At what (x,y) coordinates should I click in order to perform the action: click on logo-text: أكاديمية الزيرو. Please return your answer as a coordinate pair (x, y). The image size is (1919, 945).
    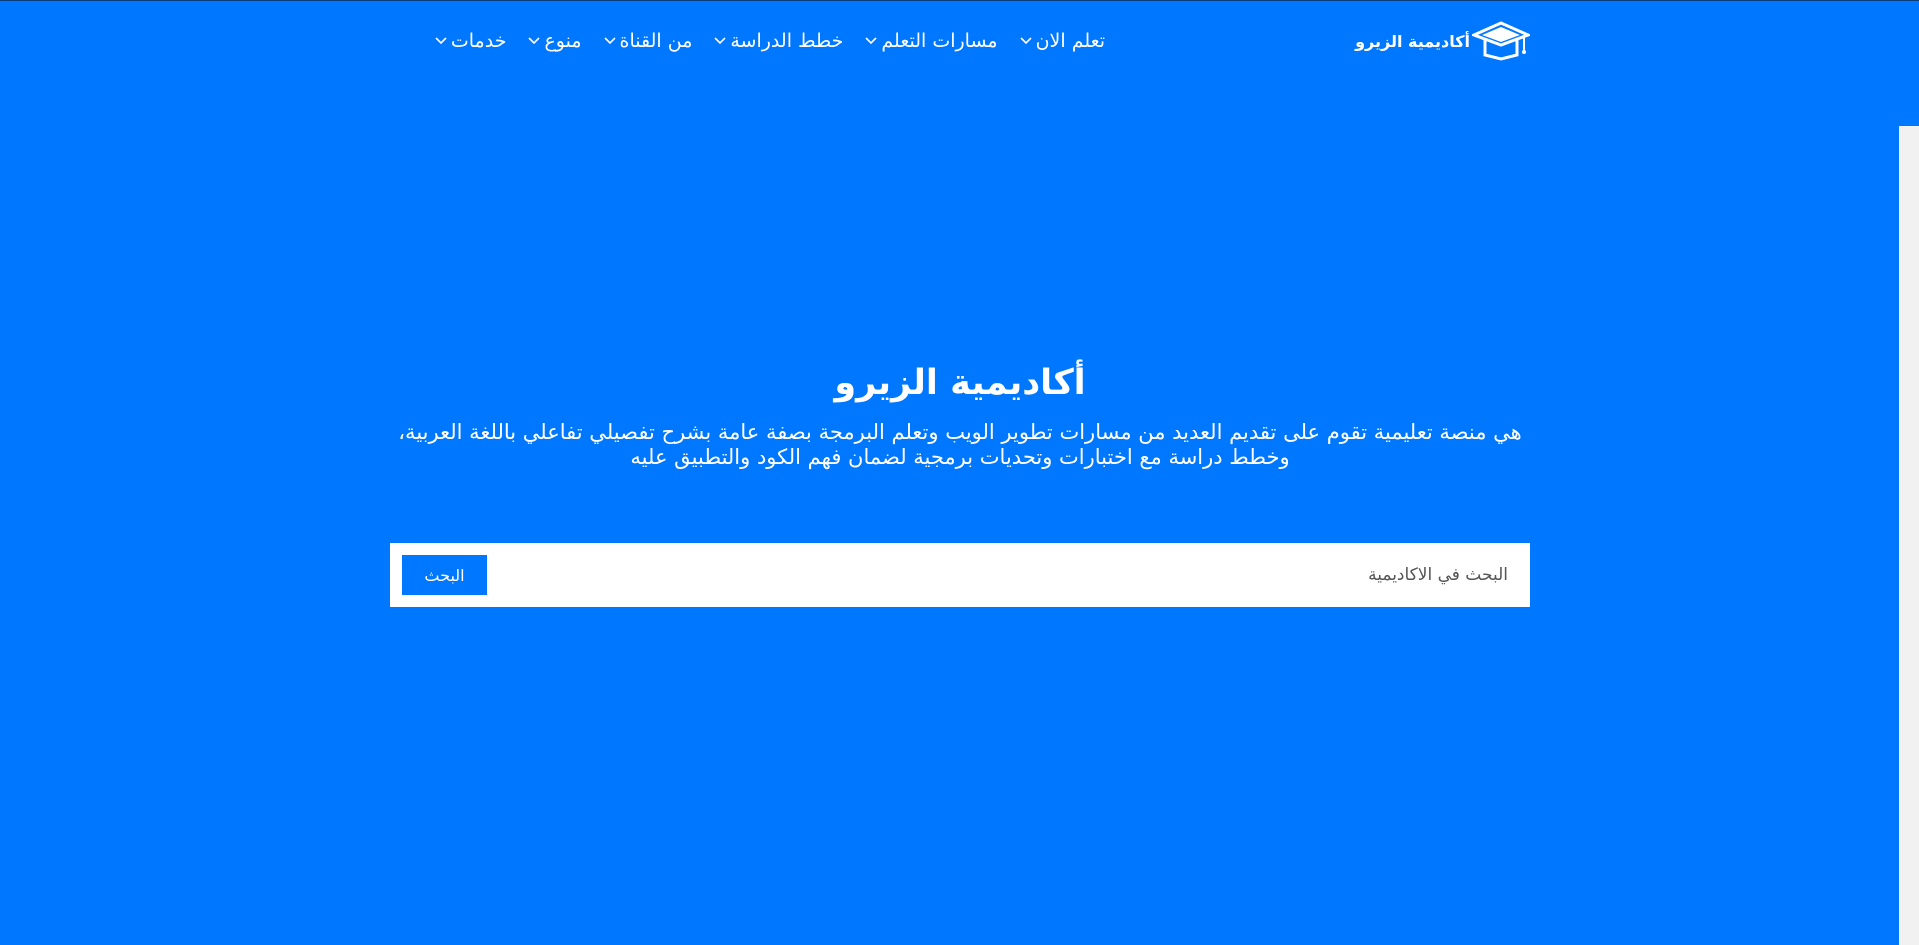
    Looking at the image, I should click on (1412, 41).